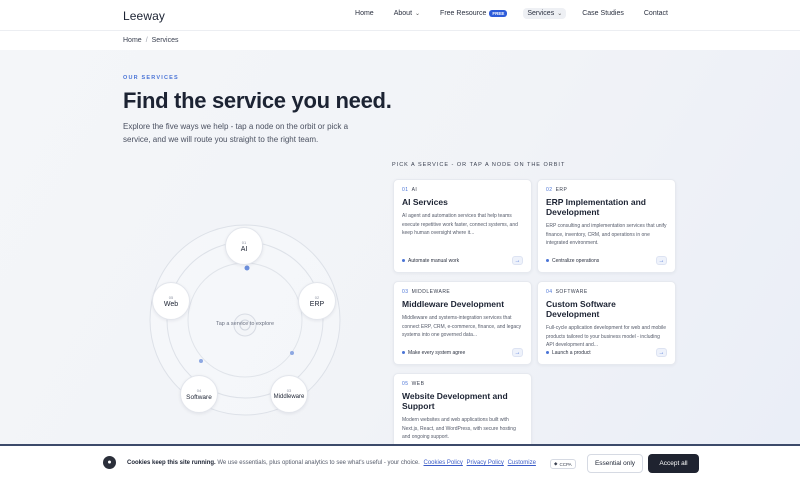 The image size is (800, 480). I want to click on nav-contact-label: Contact, so click(655, 13).